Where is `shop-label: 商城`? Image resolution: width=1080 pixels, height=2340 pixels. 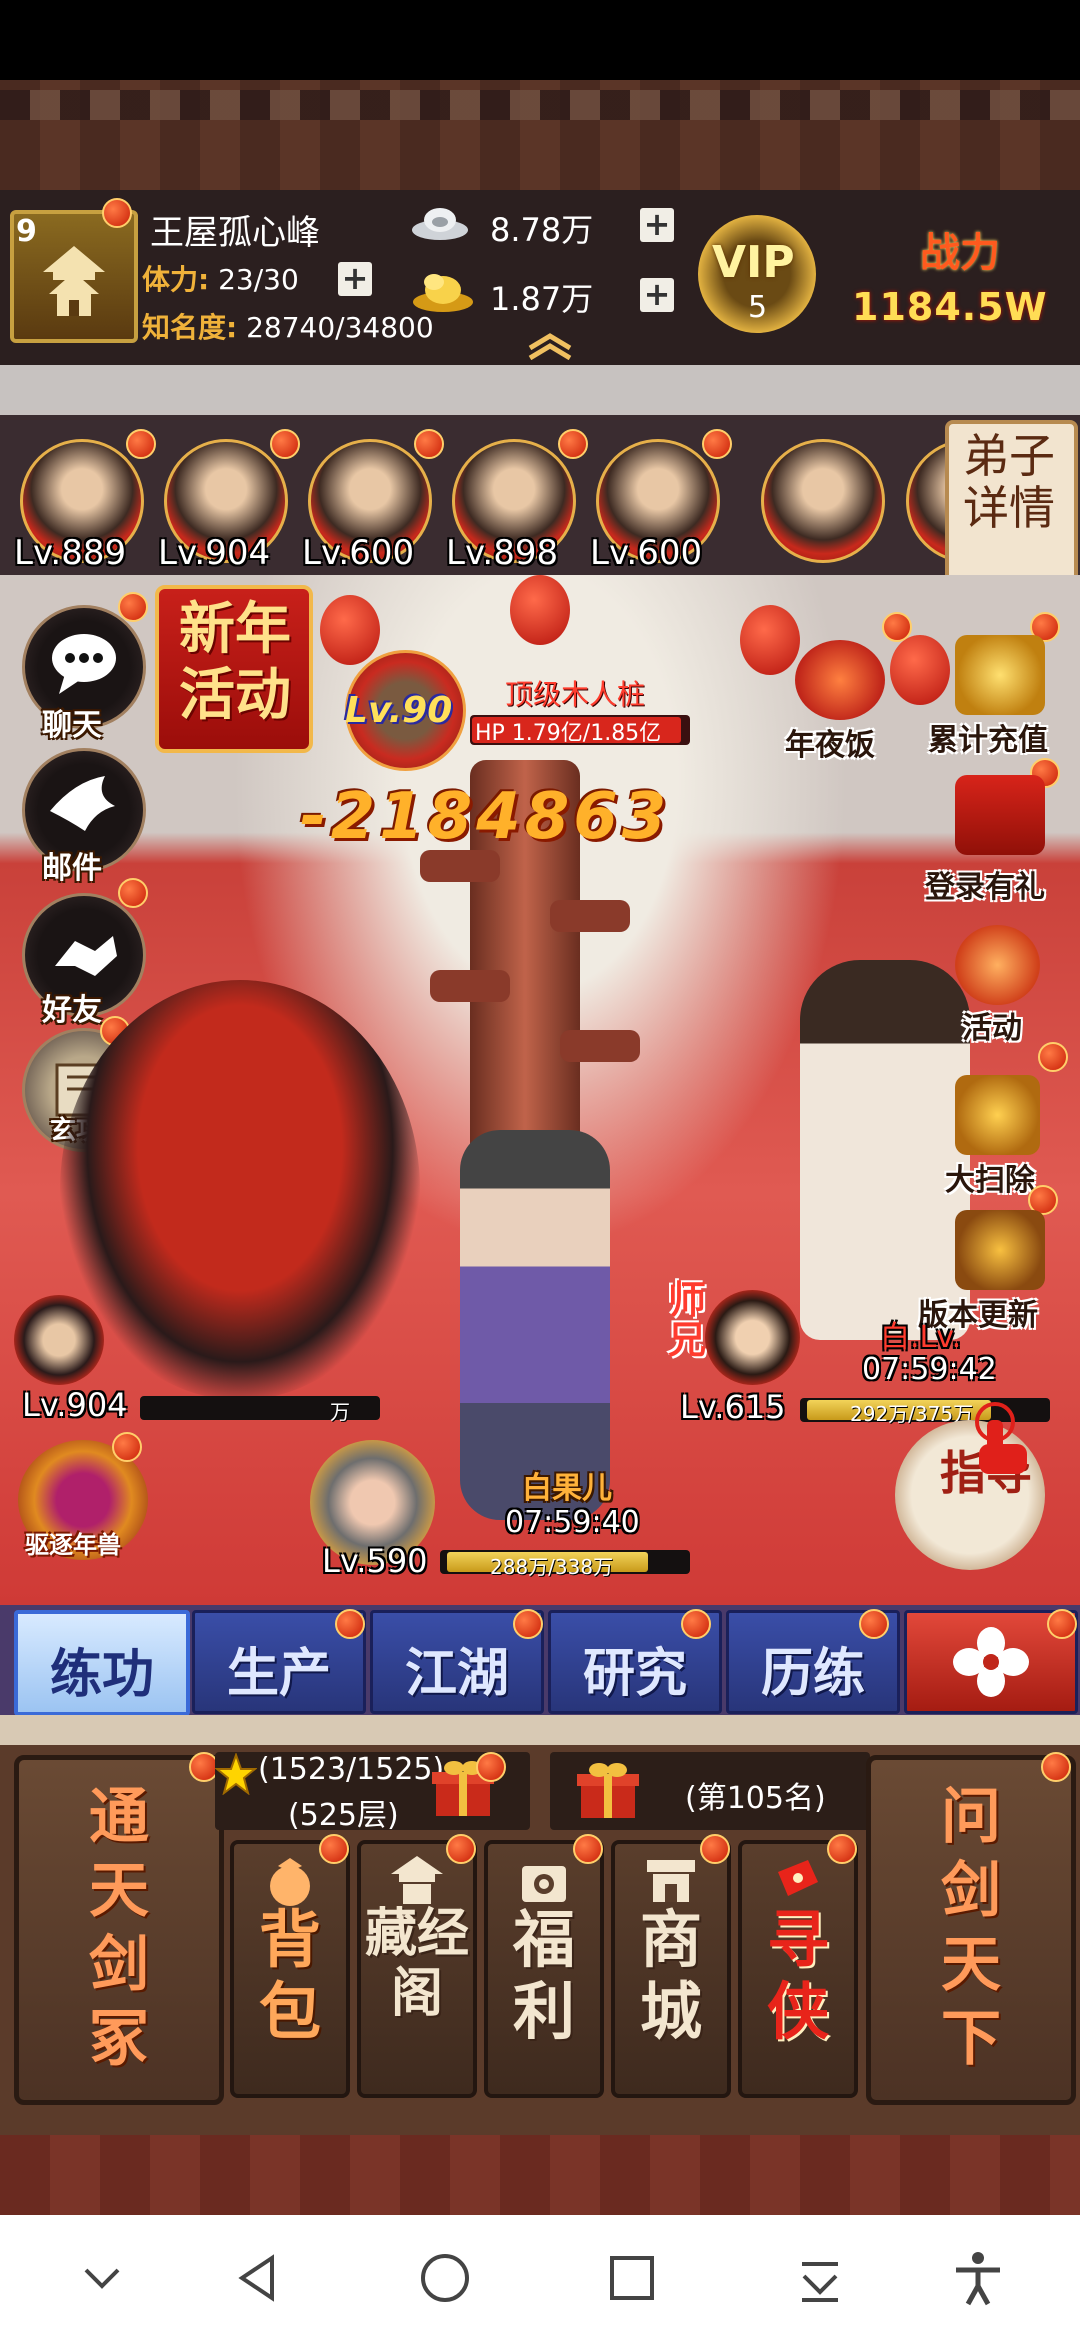
shop-label: 商城 is located at coordinates (670, 1975).